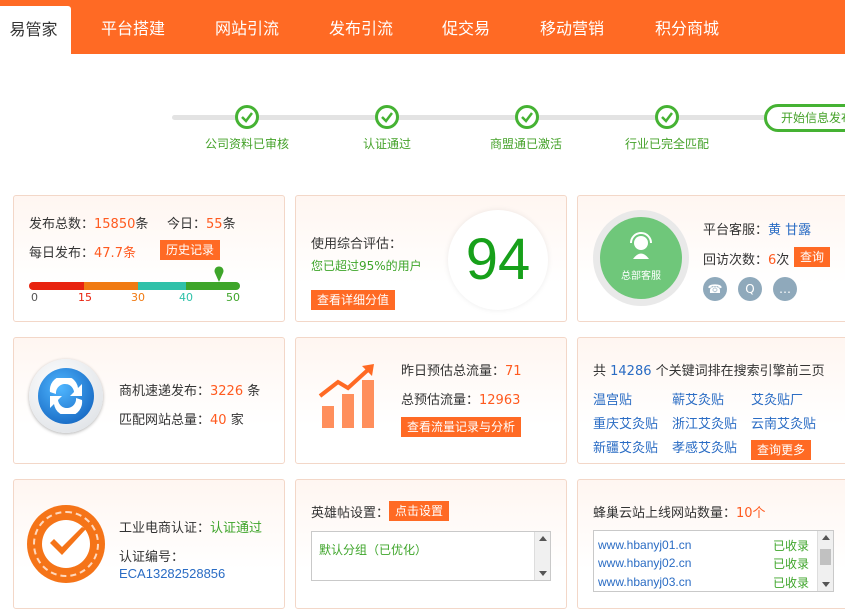  I want to click on certification-seal-icon, so click(66, 544).